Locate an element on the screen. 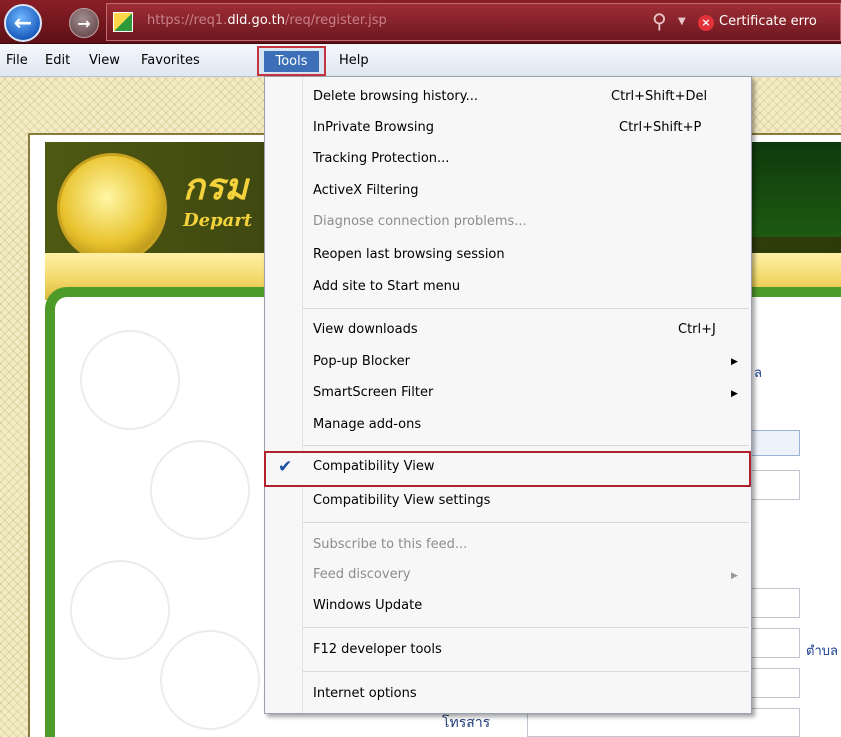 The height and width of the screenshot is (737, 841). menu-item-view-downloads: View downloads is located at coordinates (365, 329).